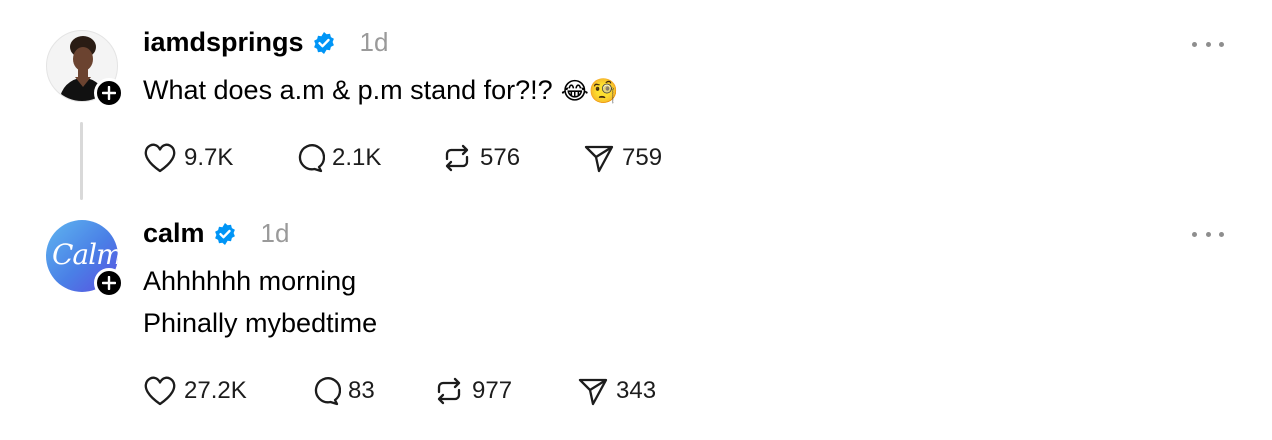 The height and width of the screenshot is (440, 1272). I want to click on post-header: iamdsprings 1d, so click(265, 42).